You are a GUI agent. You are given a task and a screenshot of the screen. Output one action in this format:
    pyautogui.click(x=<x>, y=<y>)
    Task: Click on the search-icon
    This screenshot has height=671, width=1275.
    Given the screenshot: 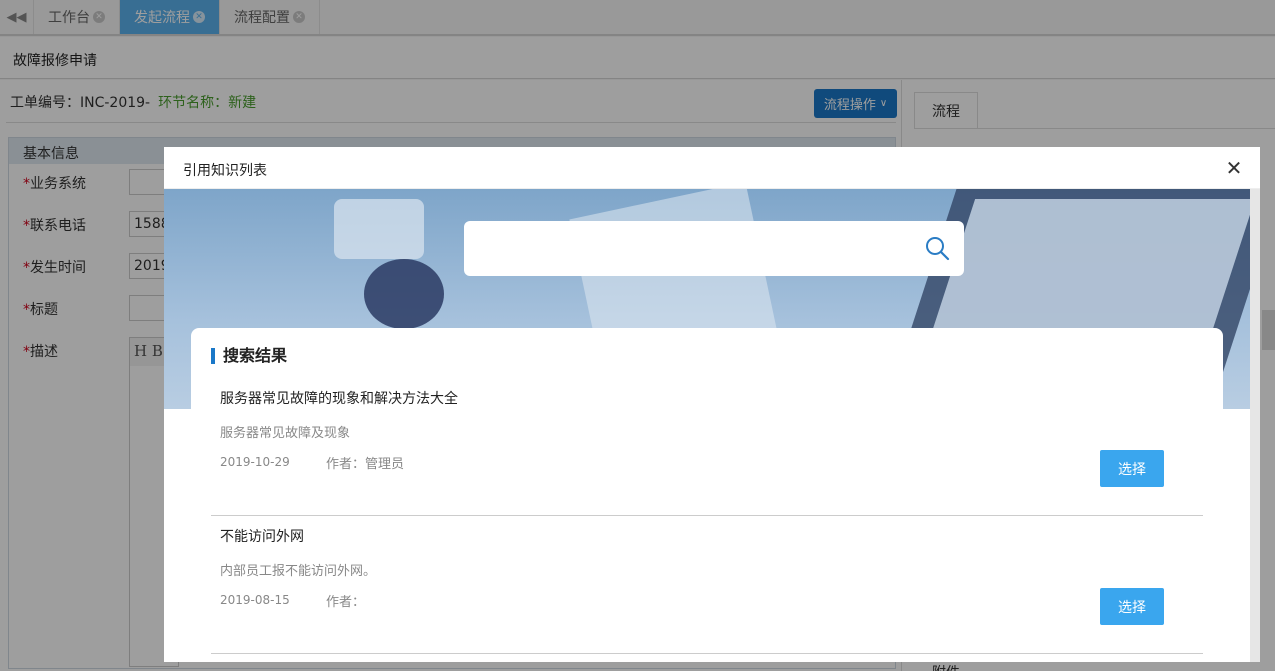 What is the action you would take?
    pyautogui.click(x=937, y=248)
    